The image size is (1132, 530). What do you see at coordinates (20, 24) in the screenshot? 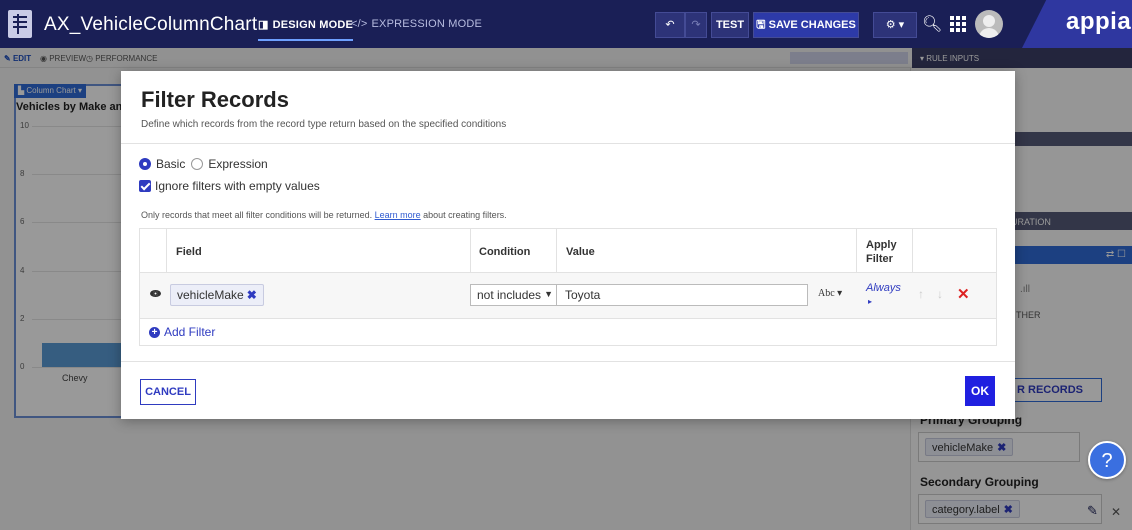
I see `interface-object-icon` at bounding box center [20, 24].